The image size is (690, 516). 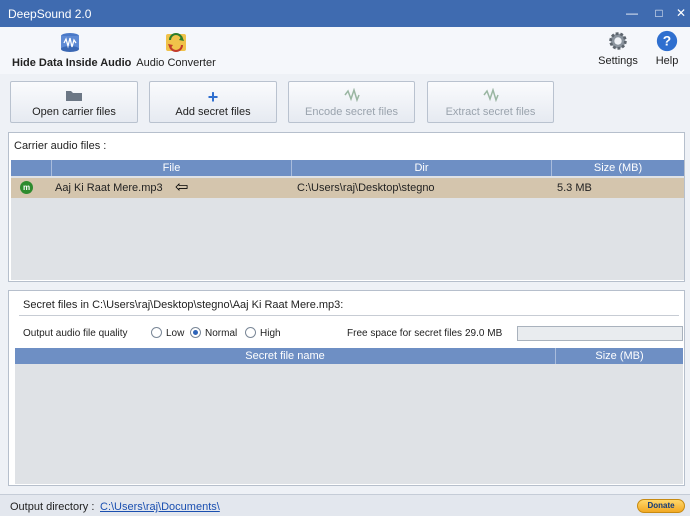 What do you see at coordinates (407, 333) in the screenshot?
I see `free-space-label: Free space for secret files :` at bounding box center [407, 333].